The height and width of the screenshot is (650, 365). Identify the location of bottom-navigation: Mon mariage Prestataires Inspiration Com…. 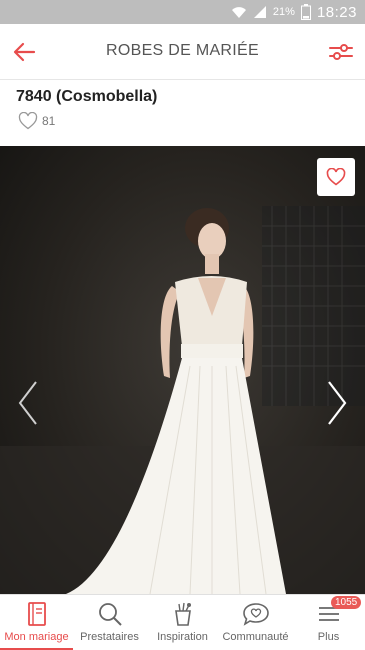
(182, 622).